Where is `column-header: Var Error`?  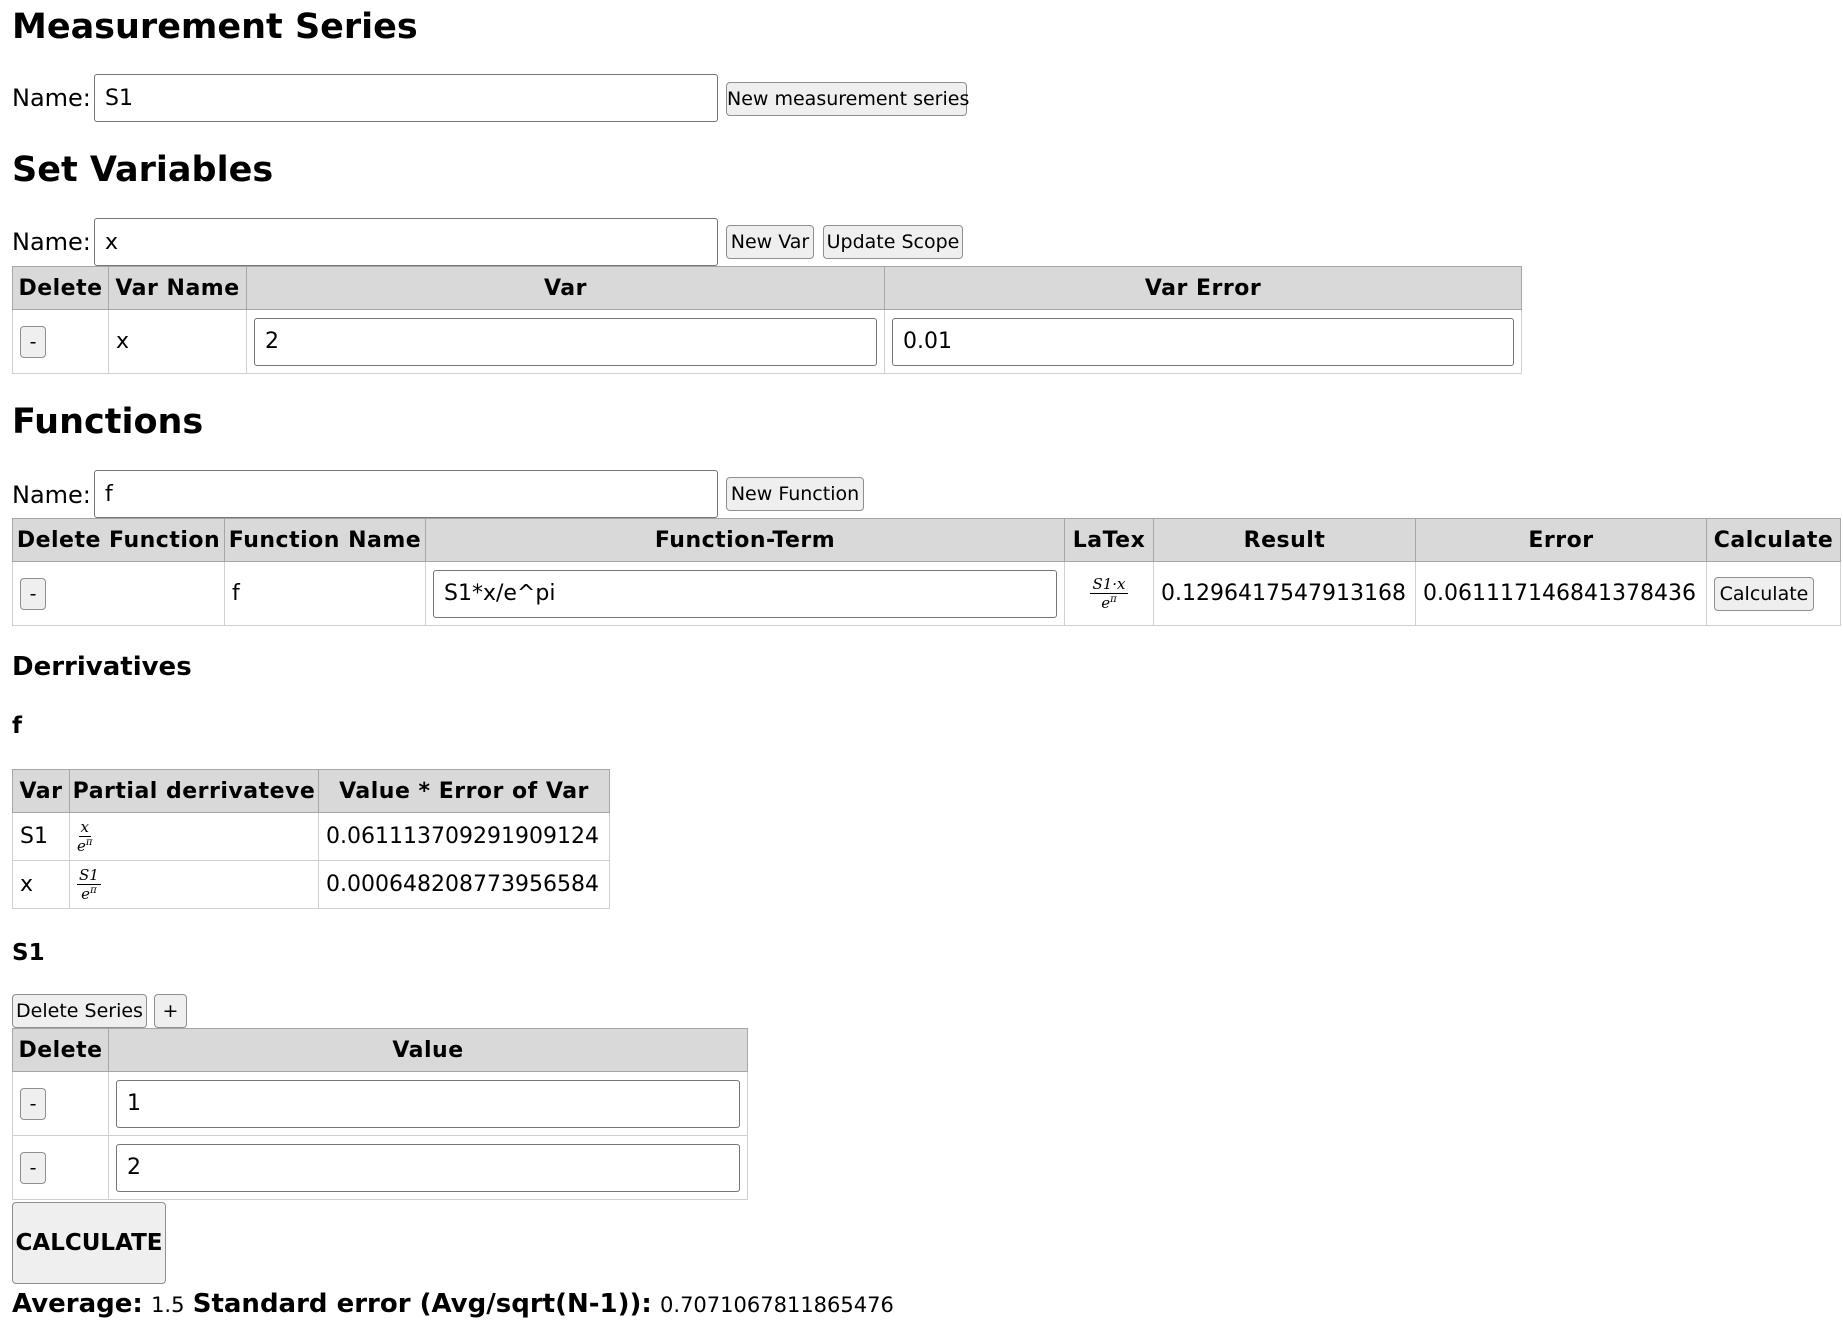 column-header: Var Error is located at coordinates (1203, 288).